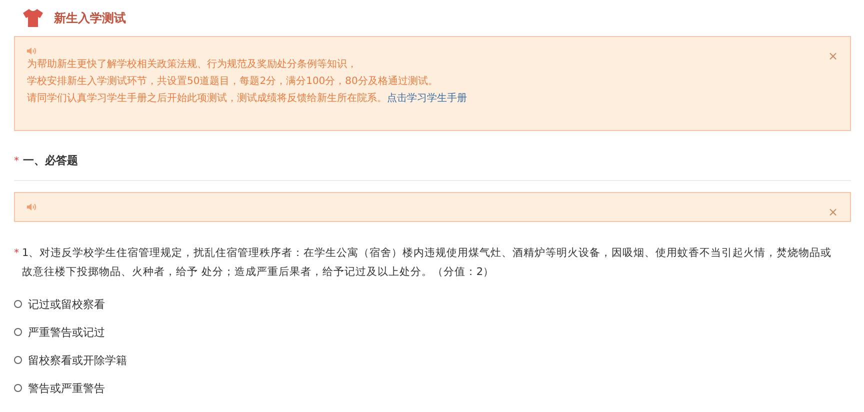 This screenshot has height=412, width=864. What do you see at coordinates (90, 18) in the screenshot?
I see `page-title: 新生入学测试` at bounding box center [90, 18].